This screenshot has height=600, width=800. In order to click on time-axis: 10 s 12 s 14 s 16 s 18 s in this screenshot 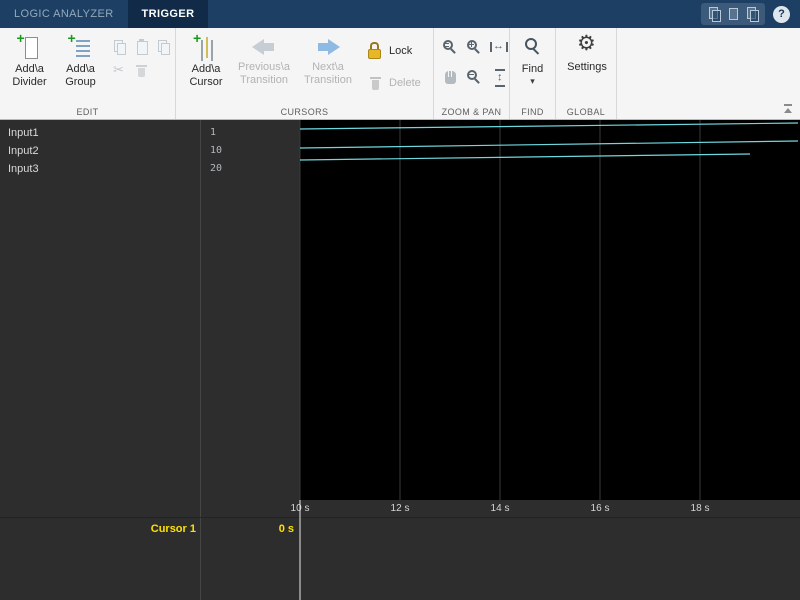, I will do `click(400, 508)`.